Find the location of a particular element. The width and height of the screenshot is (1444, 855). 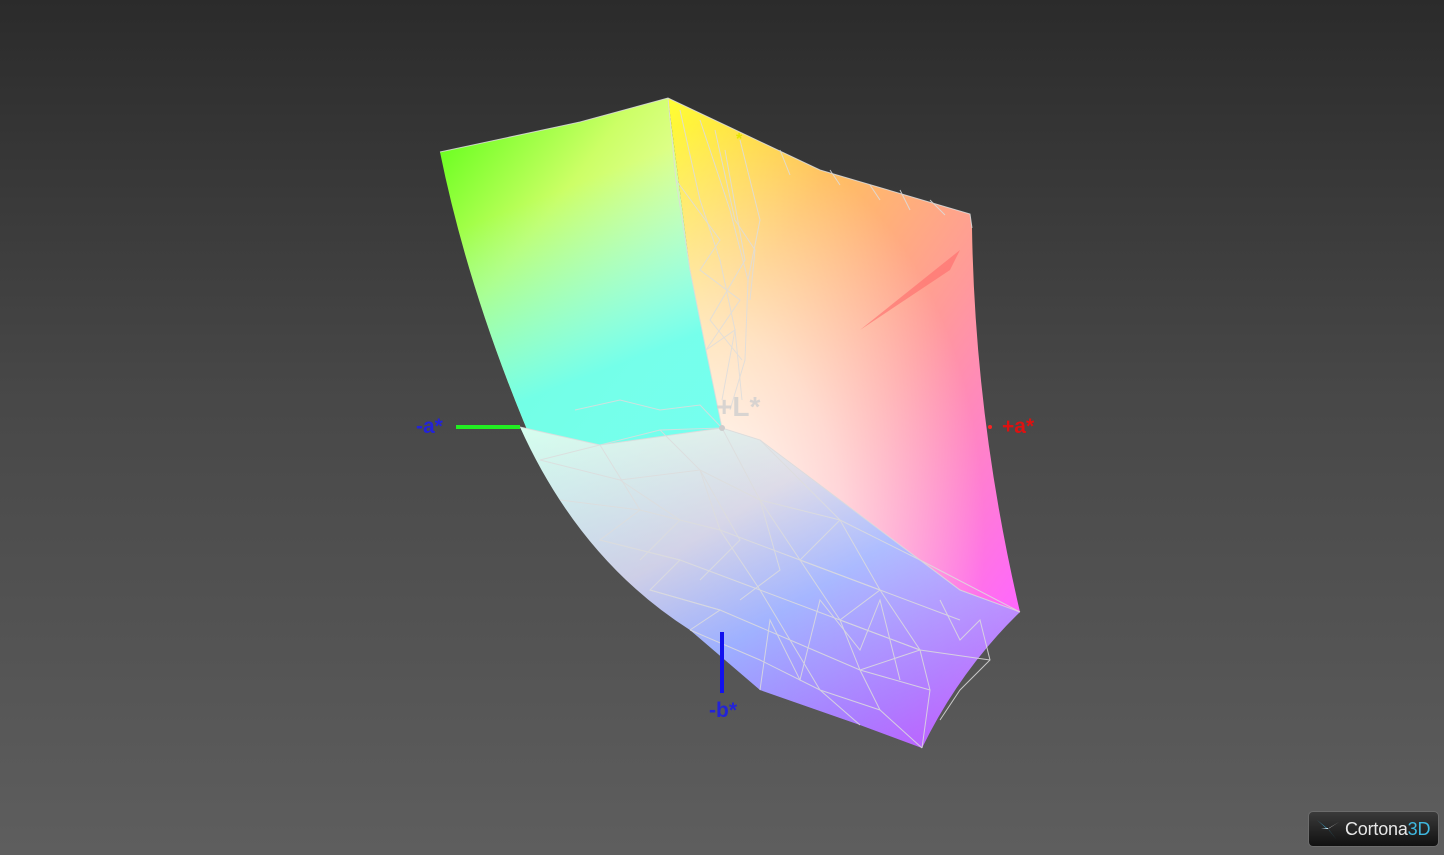

pos-a-marker is located at coordinates (990, 427).